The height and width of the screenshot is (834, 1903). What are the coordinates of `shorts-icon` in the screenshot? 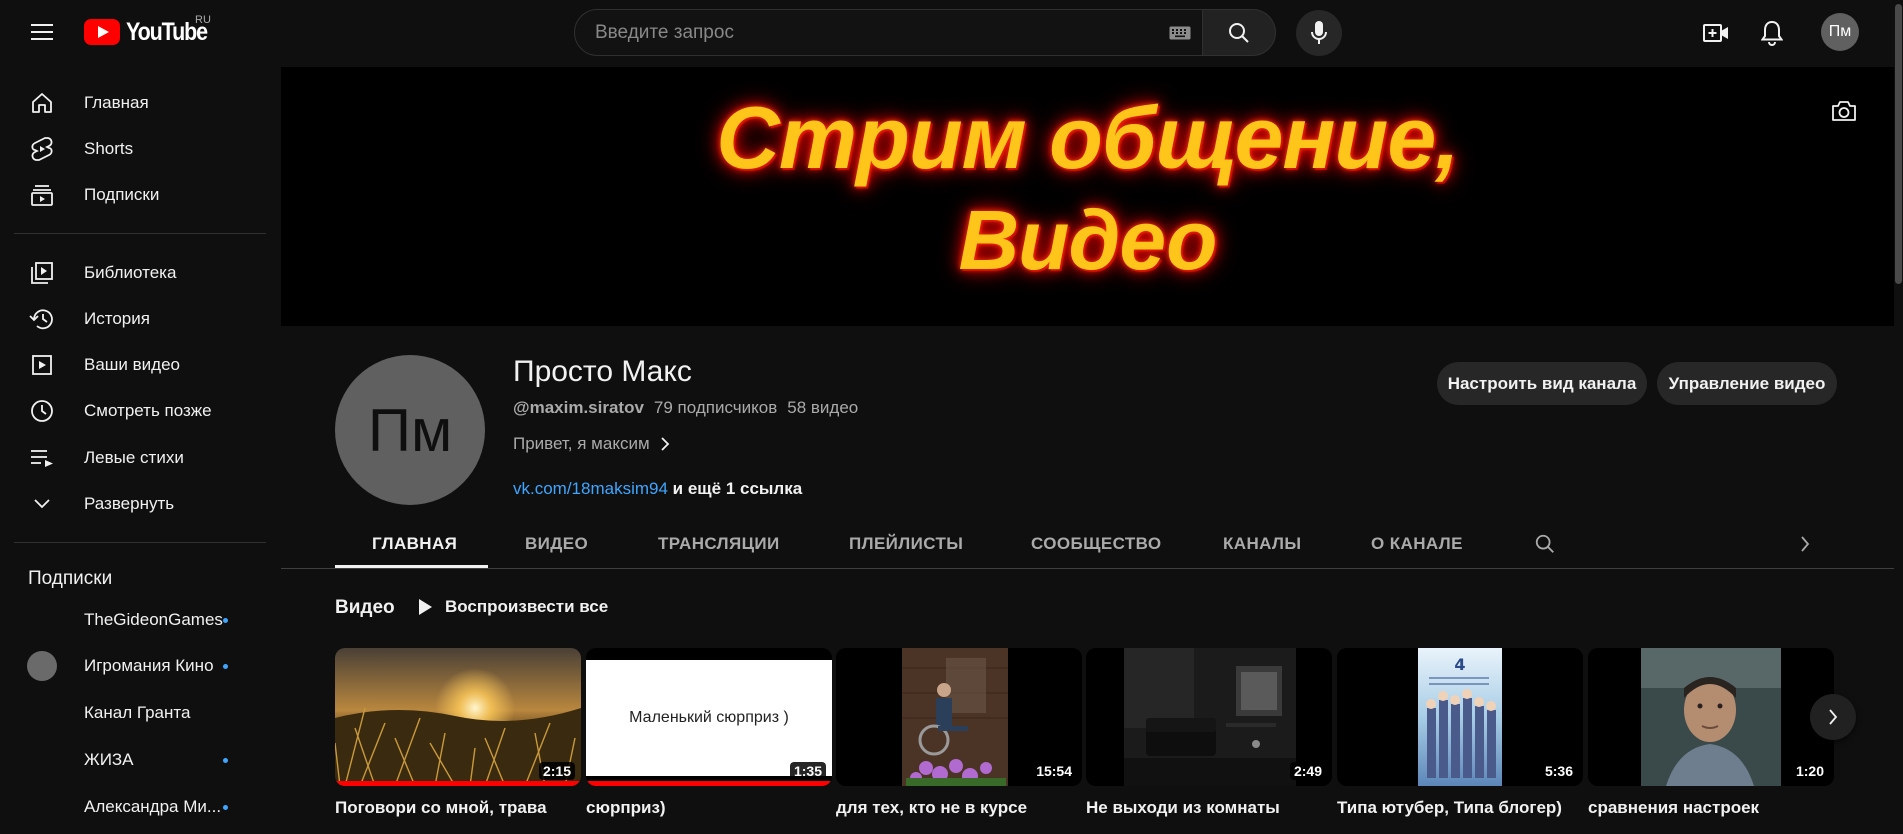 It's located at (42, 149).